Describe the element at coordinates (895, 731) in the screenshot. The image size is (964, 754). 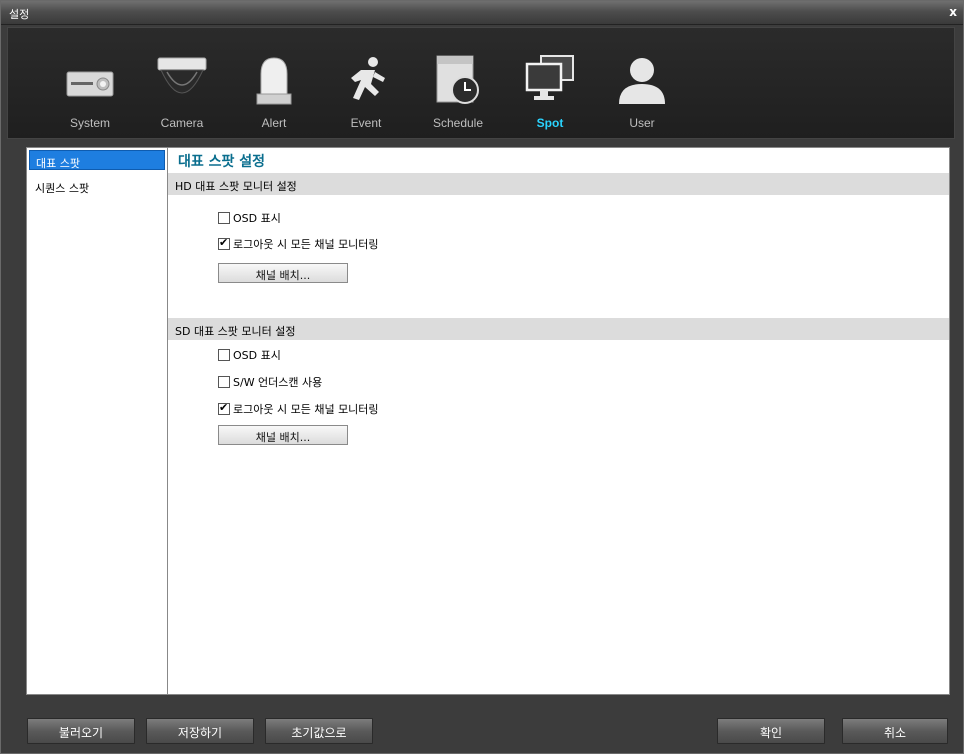
I see `cancel-button: 취소` at that location.